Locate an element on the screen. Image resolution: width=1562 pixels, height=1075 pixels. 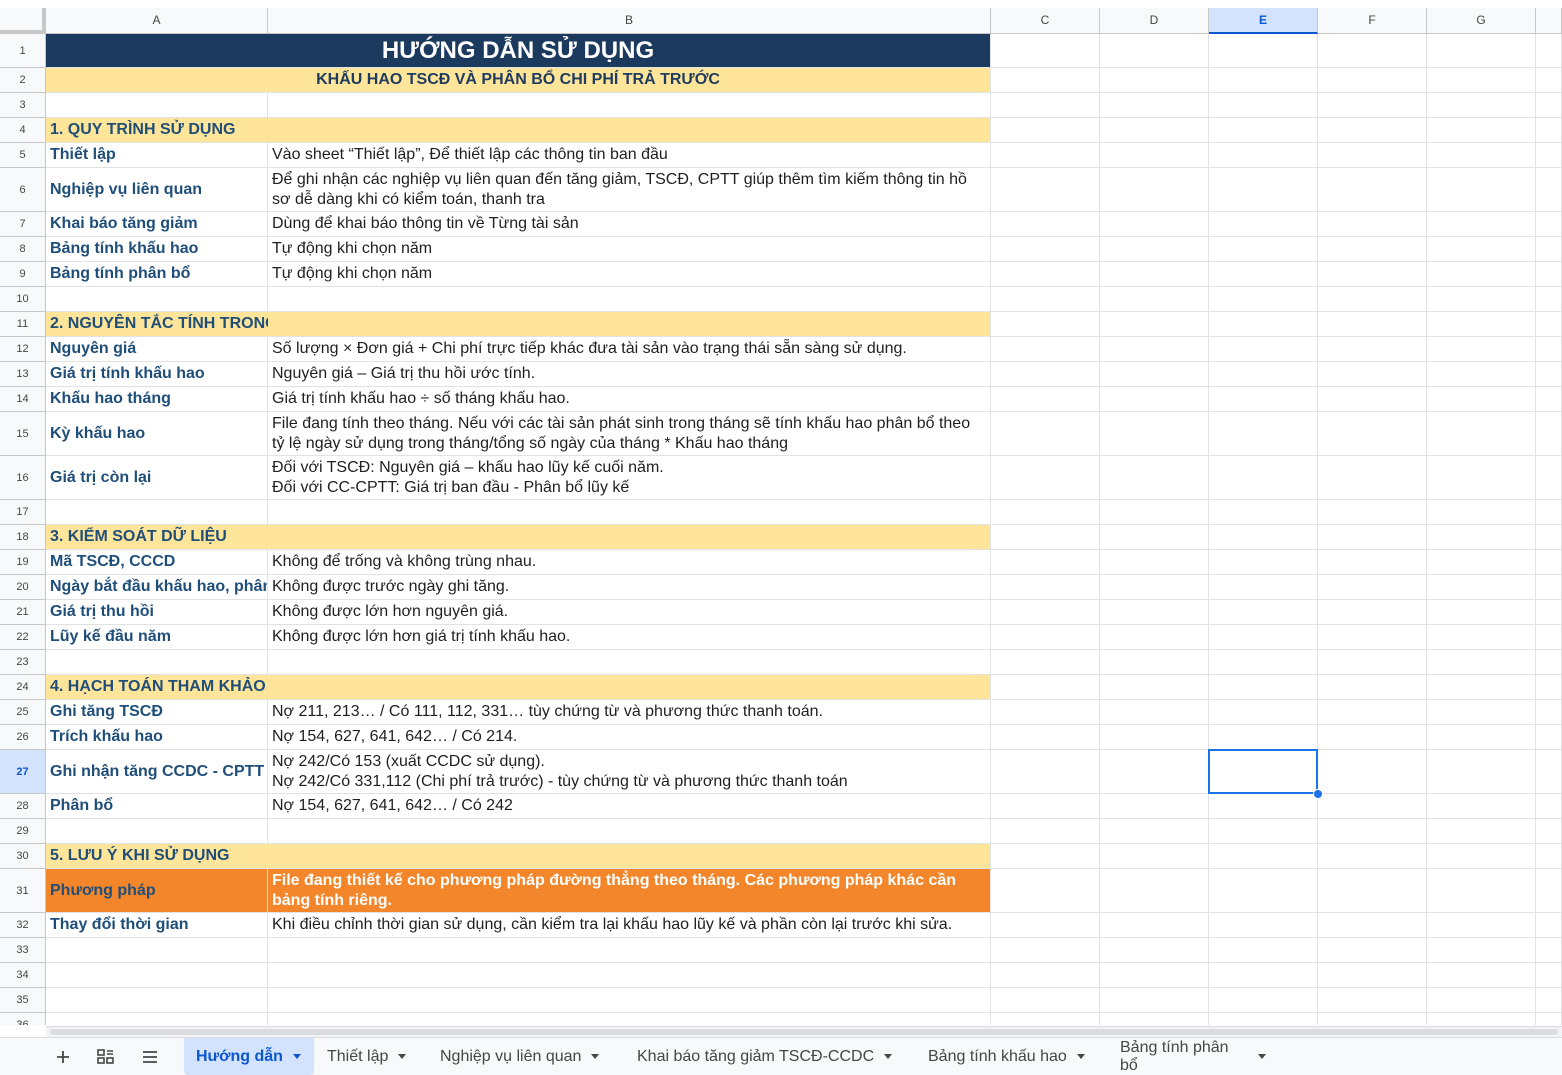
label-cell: Giá trị thu hồi is located at coordinates (157, 612).